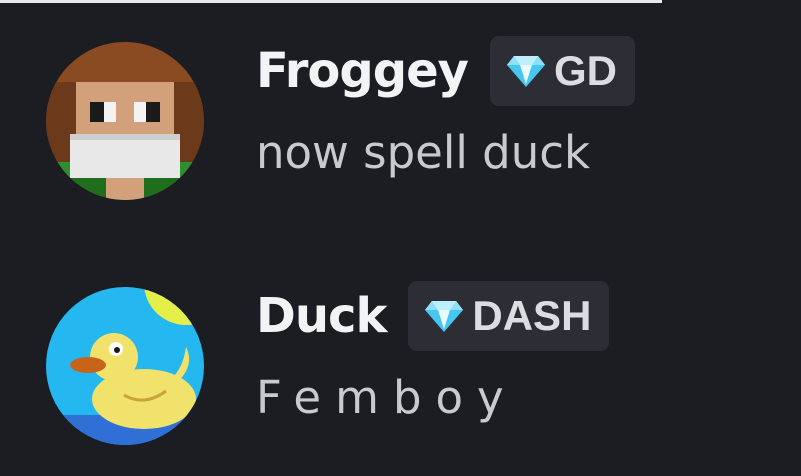  I want to click on username: Duck, so click(321, 316).